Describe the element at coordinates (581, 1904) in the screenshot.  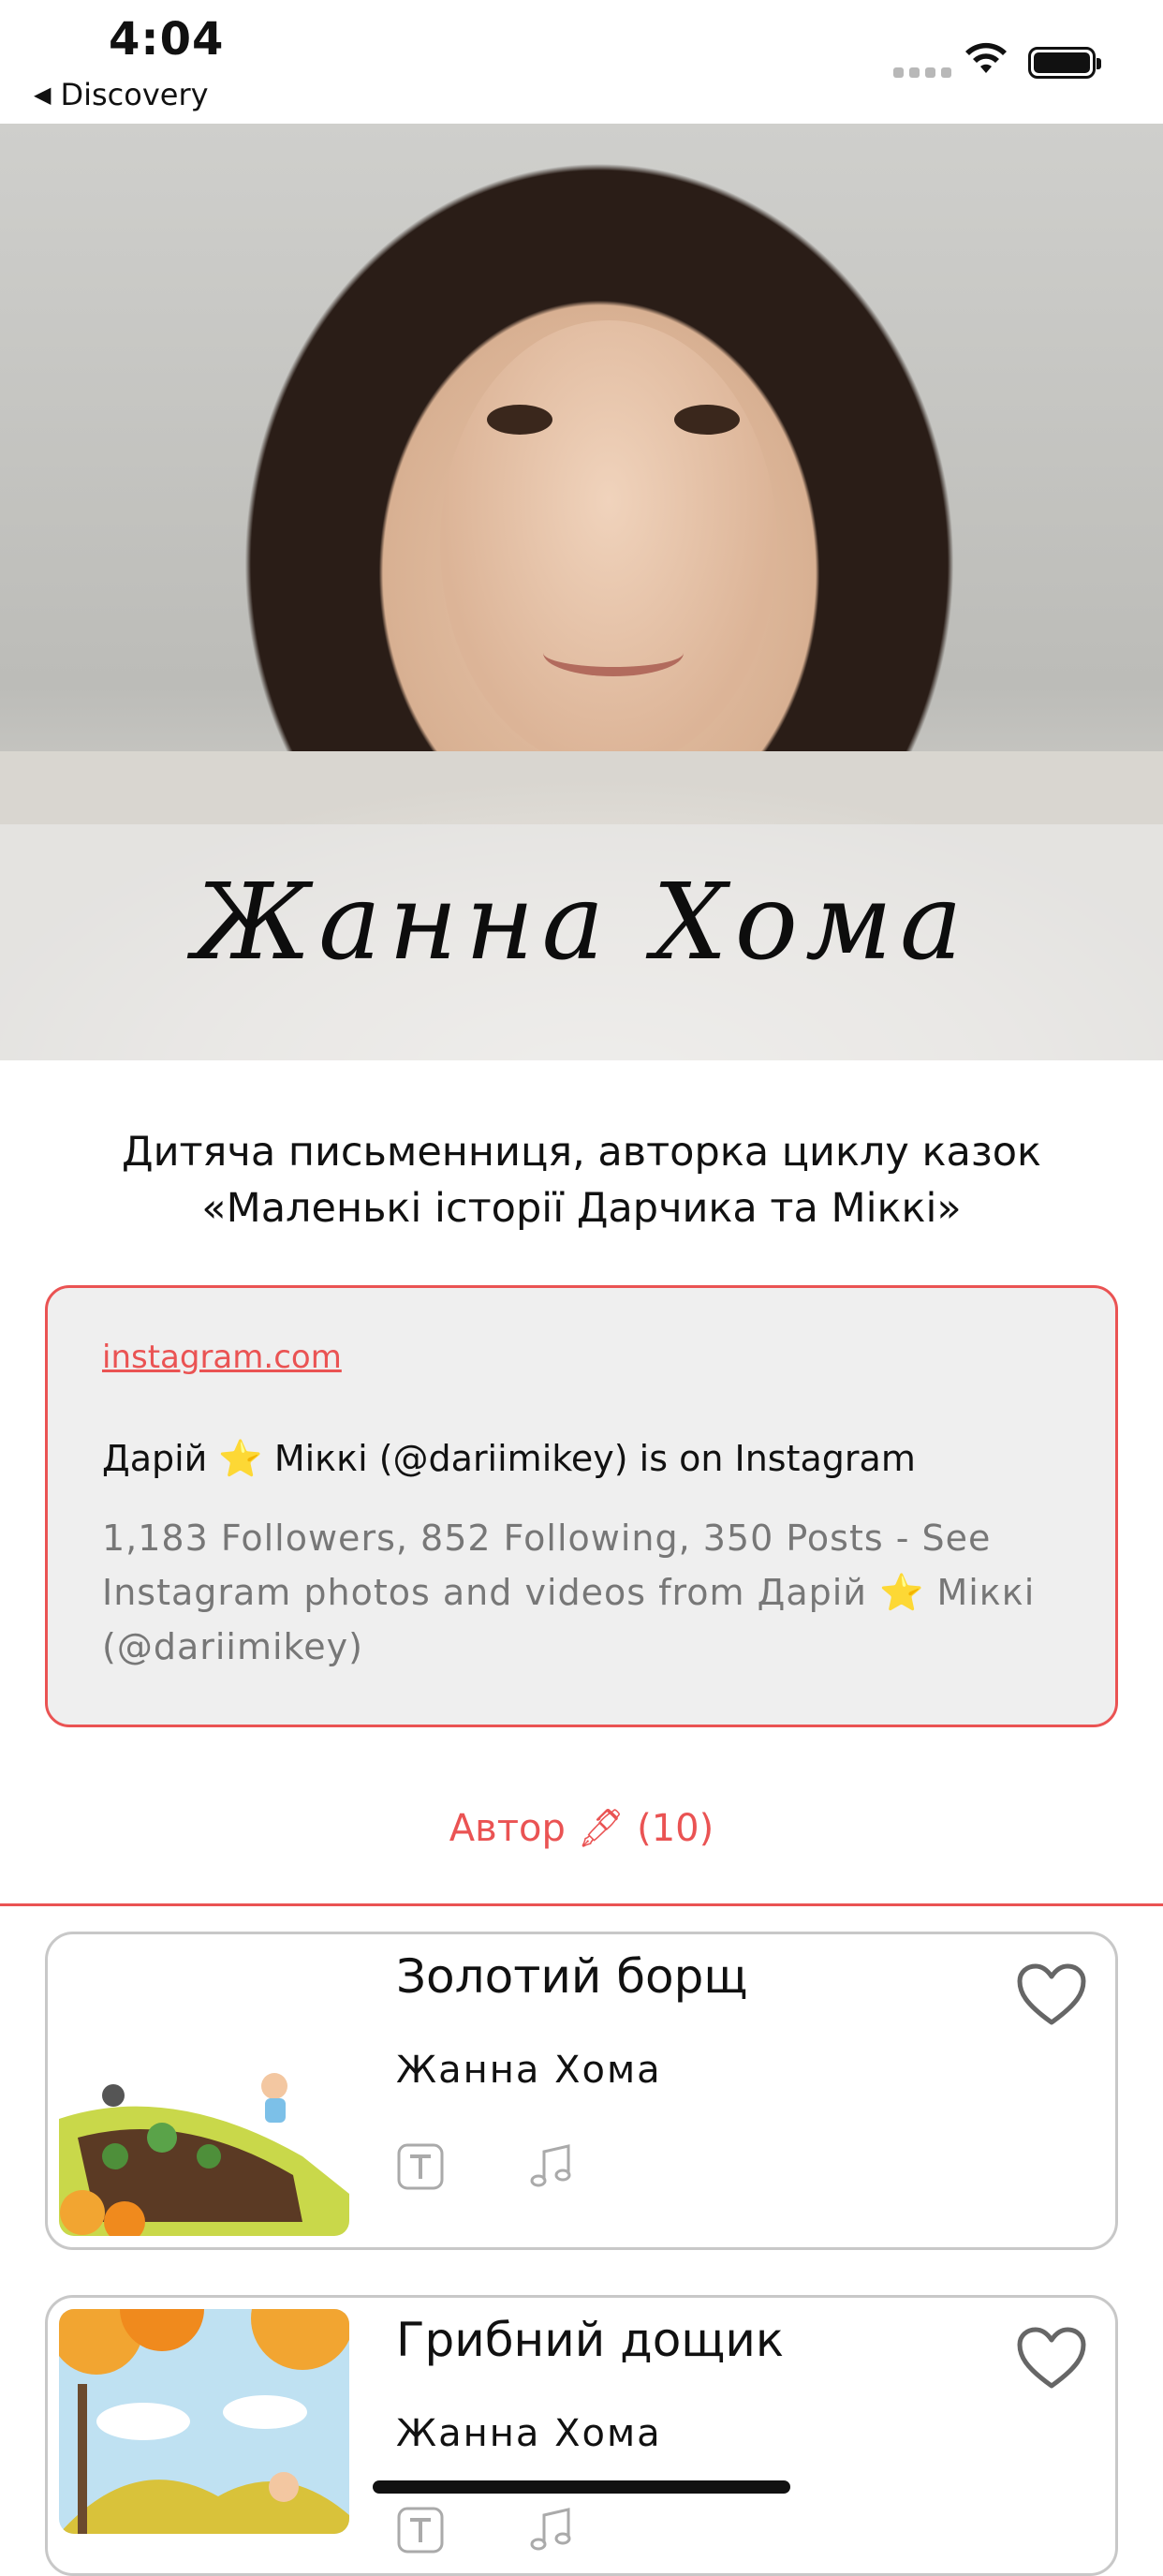
I see `section-divider` at that location.